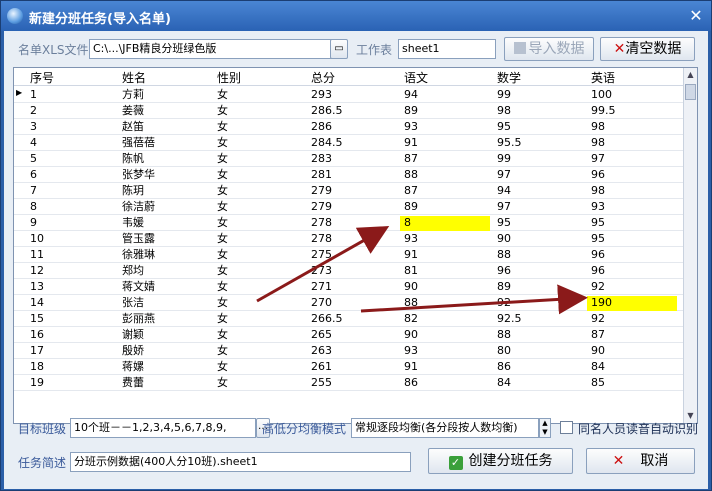 The width and height of the screenshot is (712, 491). I want to click on task-desc-field: 分班示例数据(400人分10班).sheet1, so click(240, 462).